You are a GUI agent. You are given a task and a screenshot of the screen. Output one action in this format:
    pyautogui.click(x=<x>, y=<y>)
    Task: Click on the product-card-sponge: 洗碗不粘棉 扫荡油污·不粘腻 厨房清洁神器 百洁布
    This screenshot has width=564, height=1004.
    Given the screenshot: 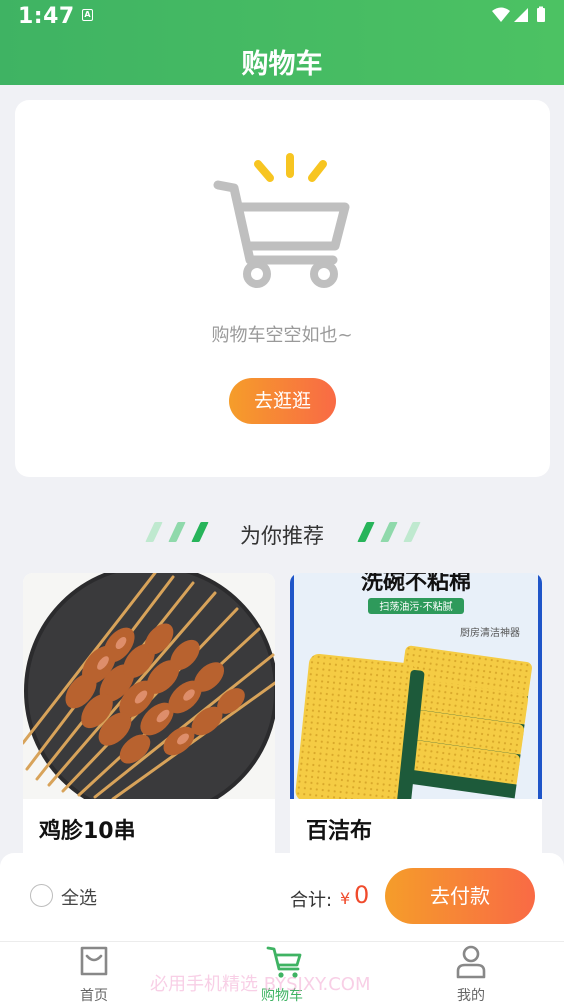 What is the action you would take?
    pyautogui.click(x=416, y=723)
    